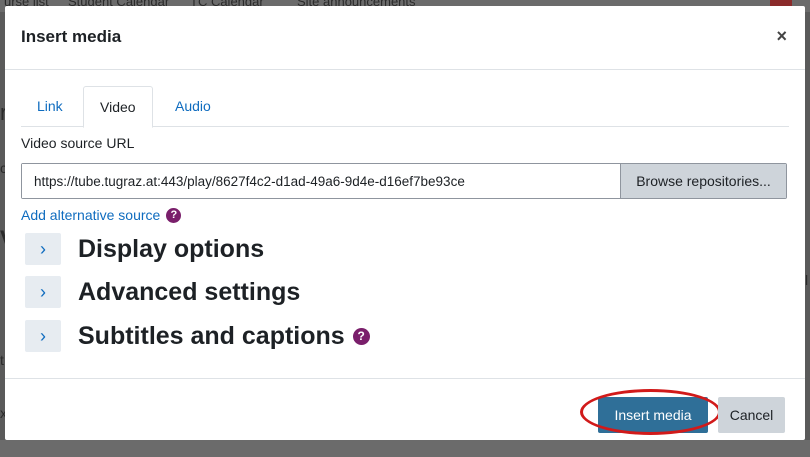 This screenshot has width=810, height=457. What do you see at coordinates (405, 107) in the screenshot?
I see `media-type-tabs: Link Video Audio` at bounding box center [405, 107].